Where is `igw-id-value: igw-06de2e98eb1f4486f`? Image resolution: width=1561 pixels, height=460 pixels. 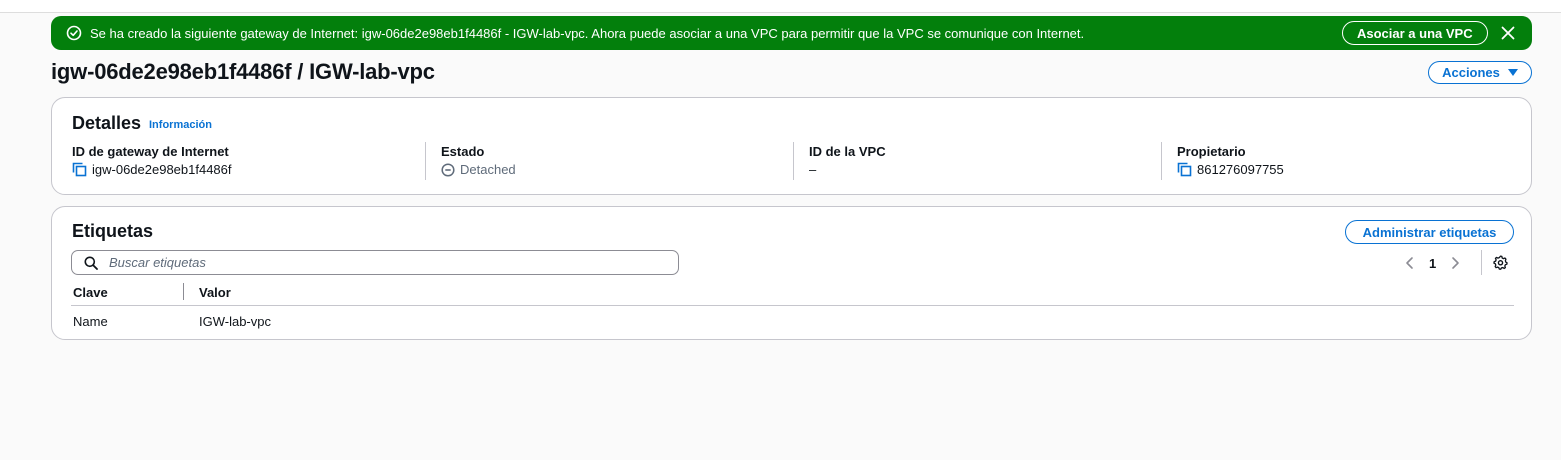 igw-id-value: igw-06de2e98eb1f4486f is located at coordinates (162, 169).